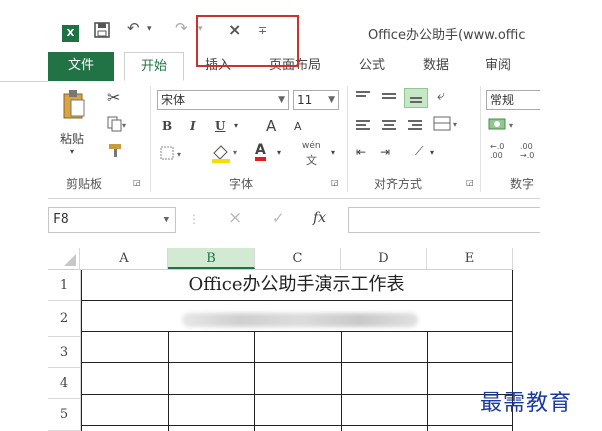 The width and height of the screenshot is (602, 431). Describe the element at coordinates (72, 151) in the screenshot. I see `paste-dropdown-icon: ▾` at that location.